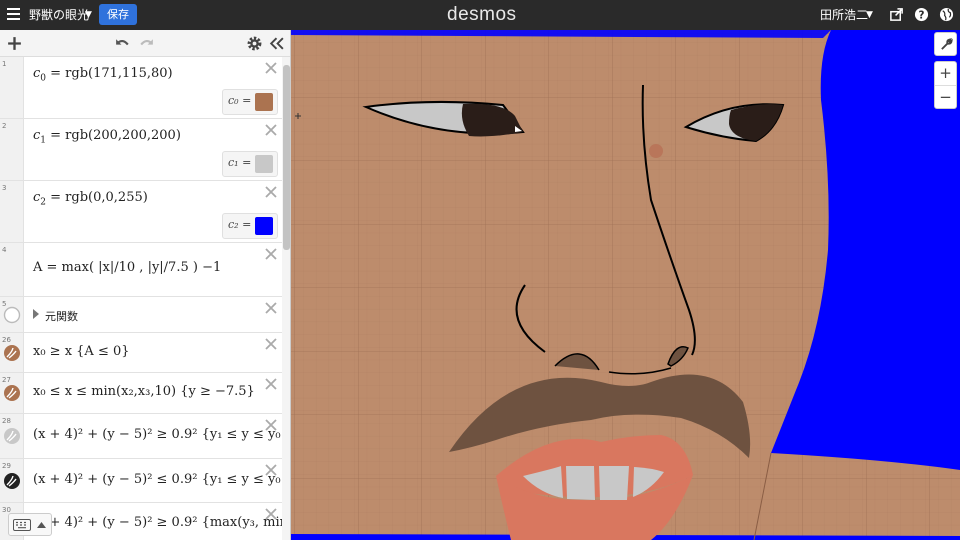 The image size is (960, 540). What do you see at coordinates (141, 212) in the screenshot?
I see `expression-row-c2: 3 c2 = rgb(0,0,255) c₂ =` at bounding box center [141, 212].